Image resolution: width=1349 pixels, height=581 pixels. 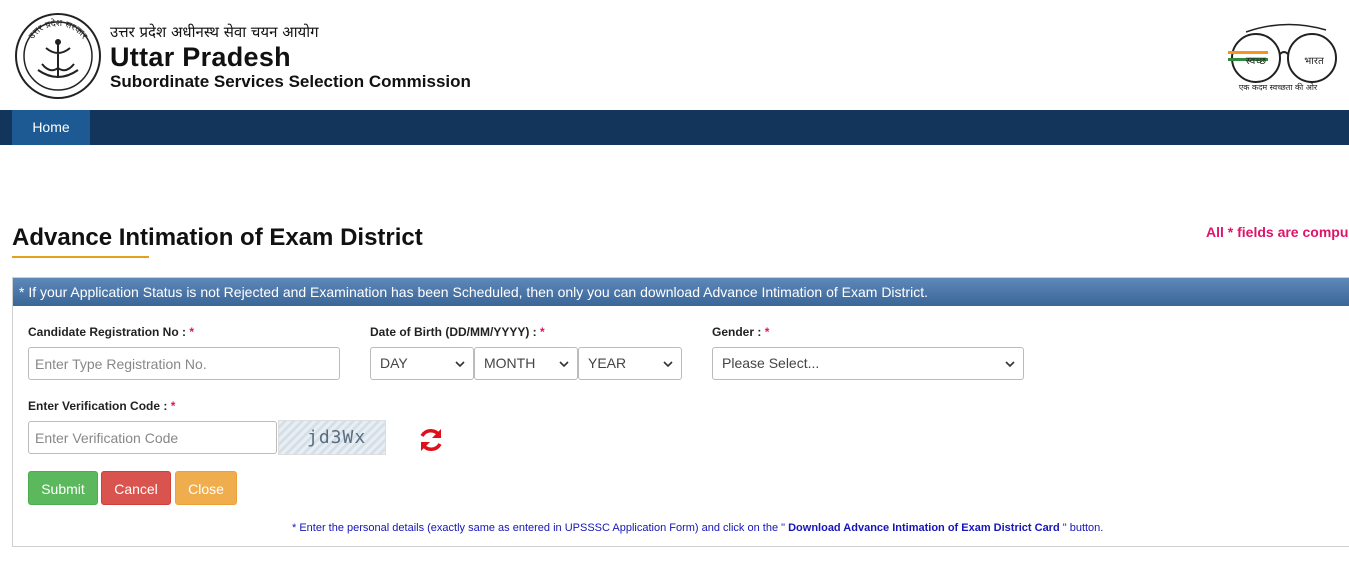 I want to click on captcha-label: Enter Verification Code : *, so click(x=101, y=406).